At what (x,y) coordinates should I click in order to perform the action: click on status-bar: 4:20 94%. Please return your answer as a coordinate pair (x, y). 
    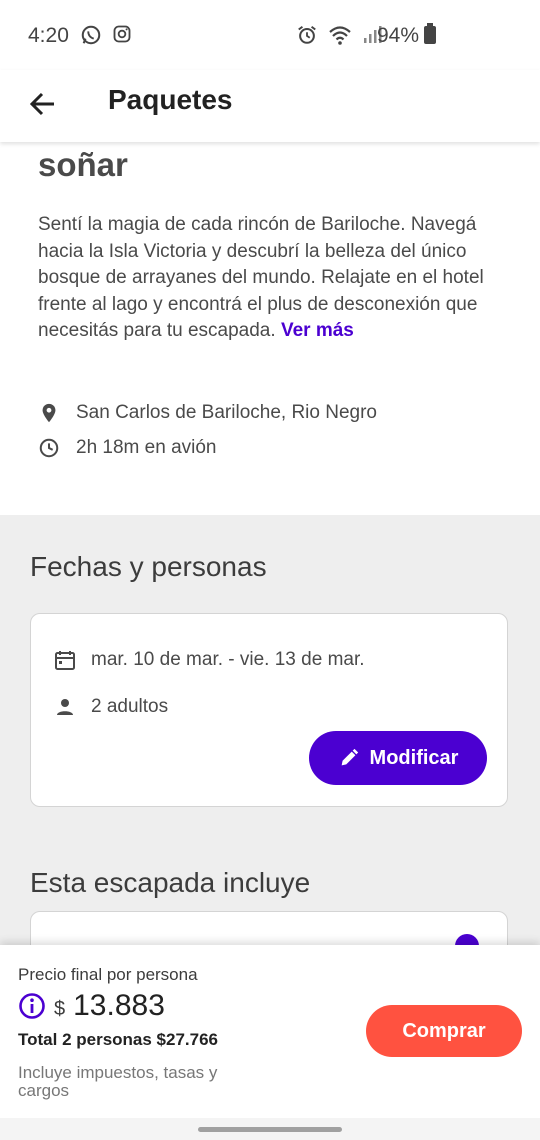
    Looking at the image, I should click on (270, 35).